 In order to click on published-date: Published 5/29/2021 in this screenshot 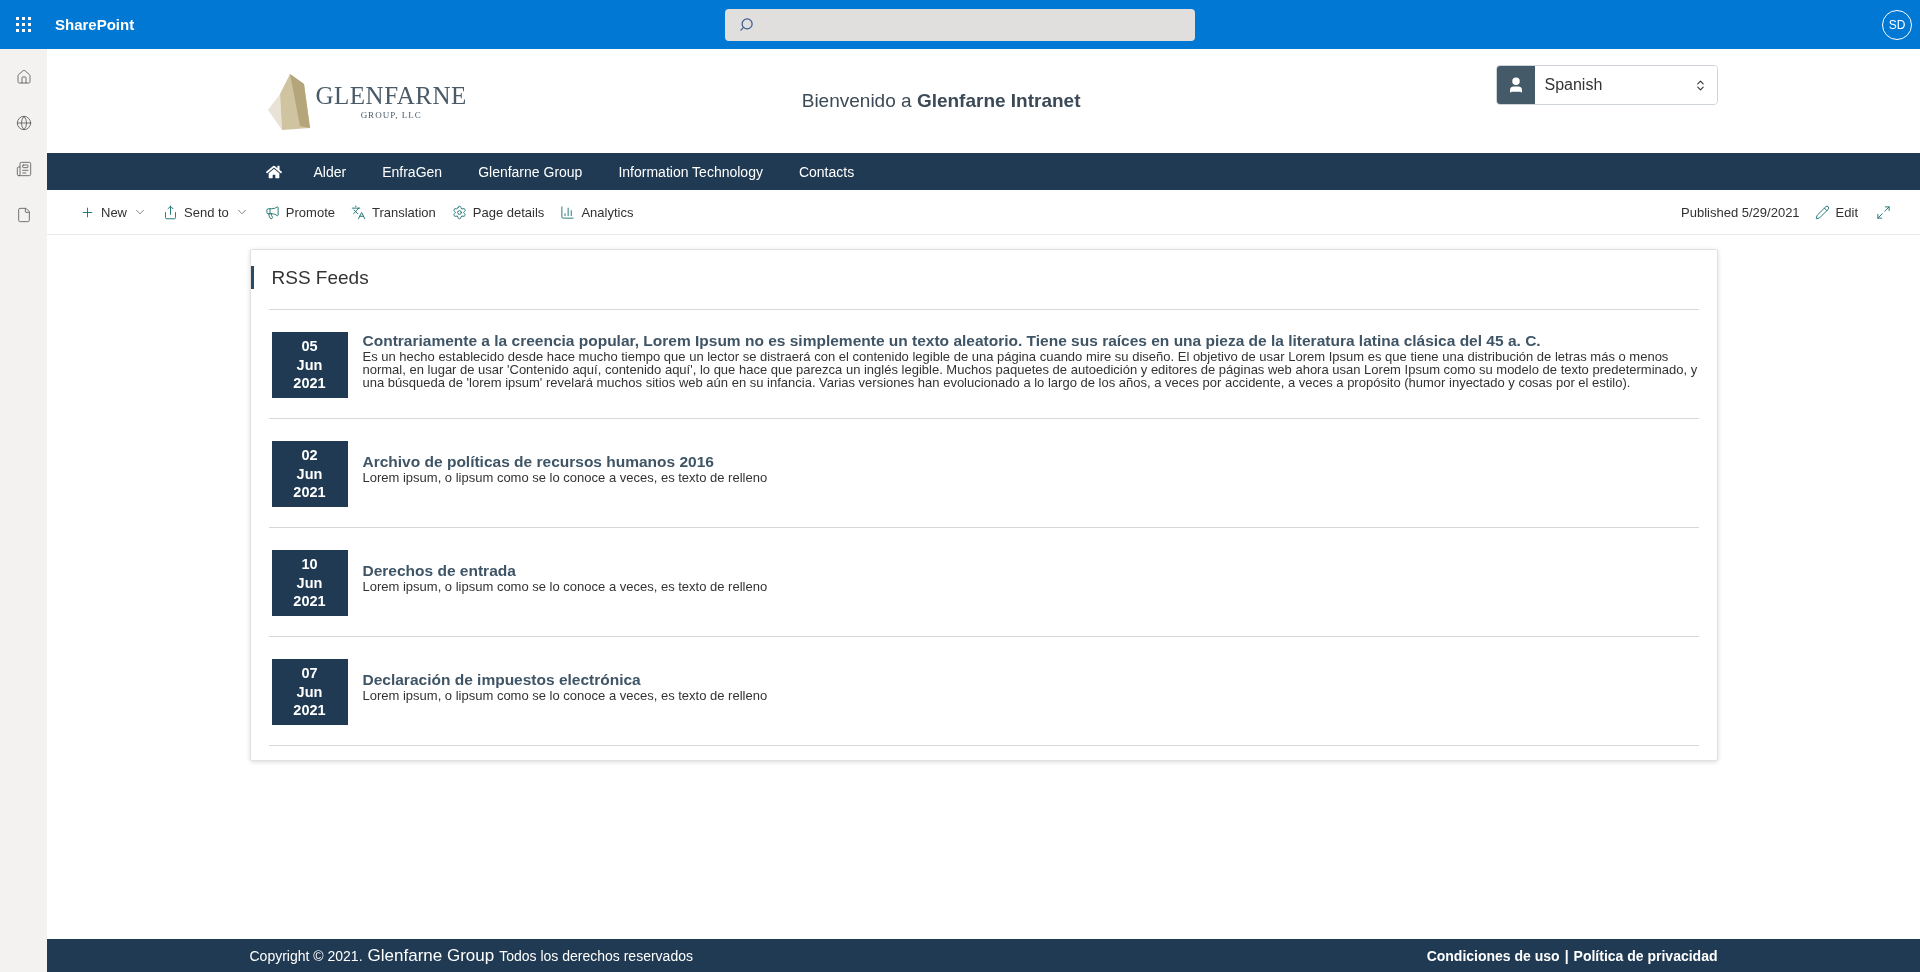, I will do `click(1740, 212)`.